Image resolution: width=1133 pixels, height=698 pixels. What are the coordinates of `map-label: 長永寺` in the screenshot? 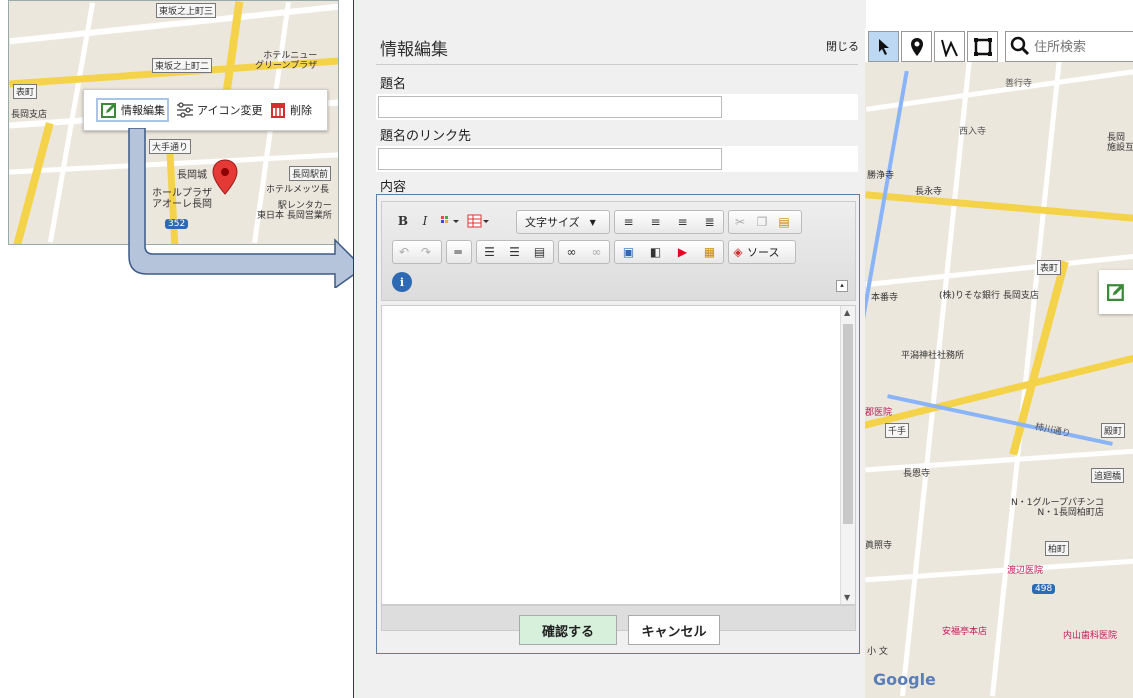 It's located at (929, 192).